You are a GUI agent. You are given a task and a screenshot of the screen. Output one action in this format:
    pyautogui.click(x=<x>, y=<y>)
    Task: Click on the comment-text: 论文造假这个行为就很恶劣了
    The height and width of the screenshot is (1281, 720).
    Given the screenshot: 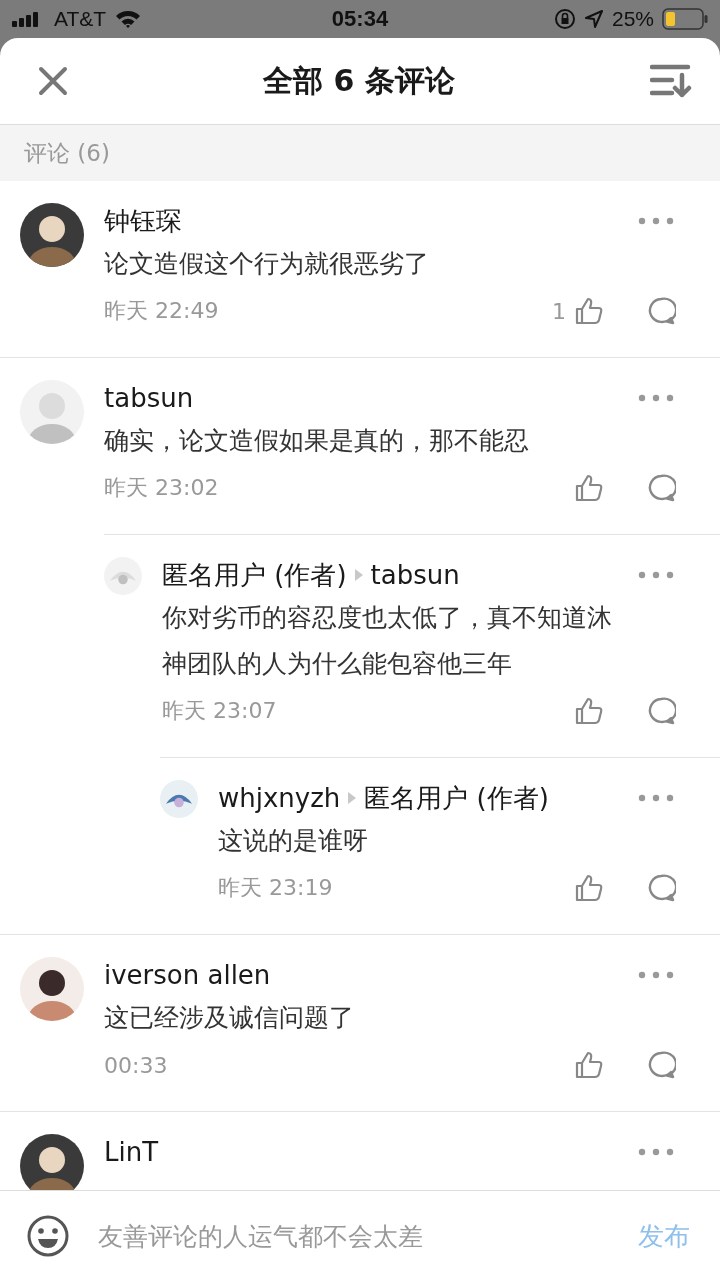 What is the action you would take?
    pyautogui.click(x=267, y=264)
    